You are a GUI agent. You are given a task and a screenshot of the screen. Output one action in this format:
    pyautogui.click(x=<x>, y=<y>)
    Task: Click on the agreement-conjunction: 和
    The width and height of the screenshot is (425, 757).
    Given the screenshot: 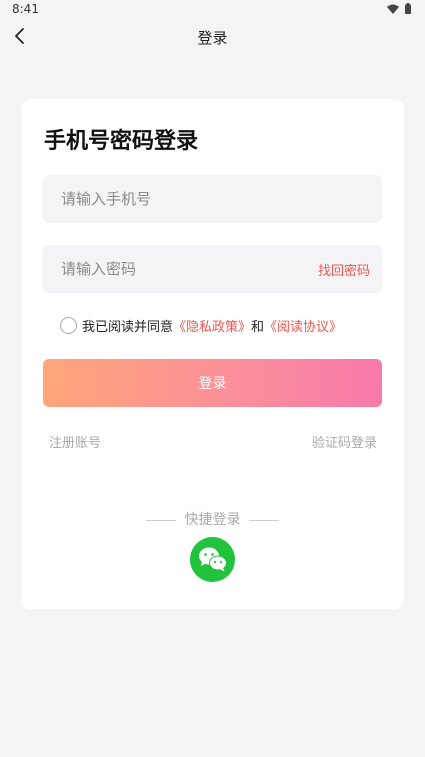 What is the action you would take?
    pyautogui.click(x=258, y=327)
    